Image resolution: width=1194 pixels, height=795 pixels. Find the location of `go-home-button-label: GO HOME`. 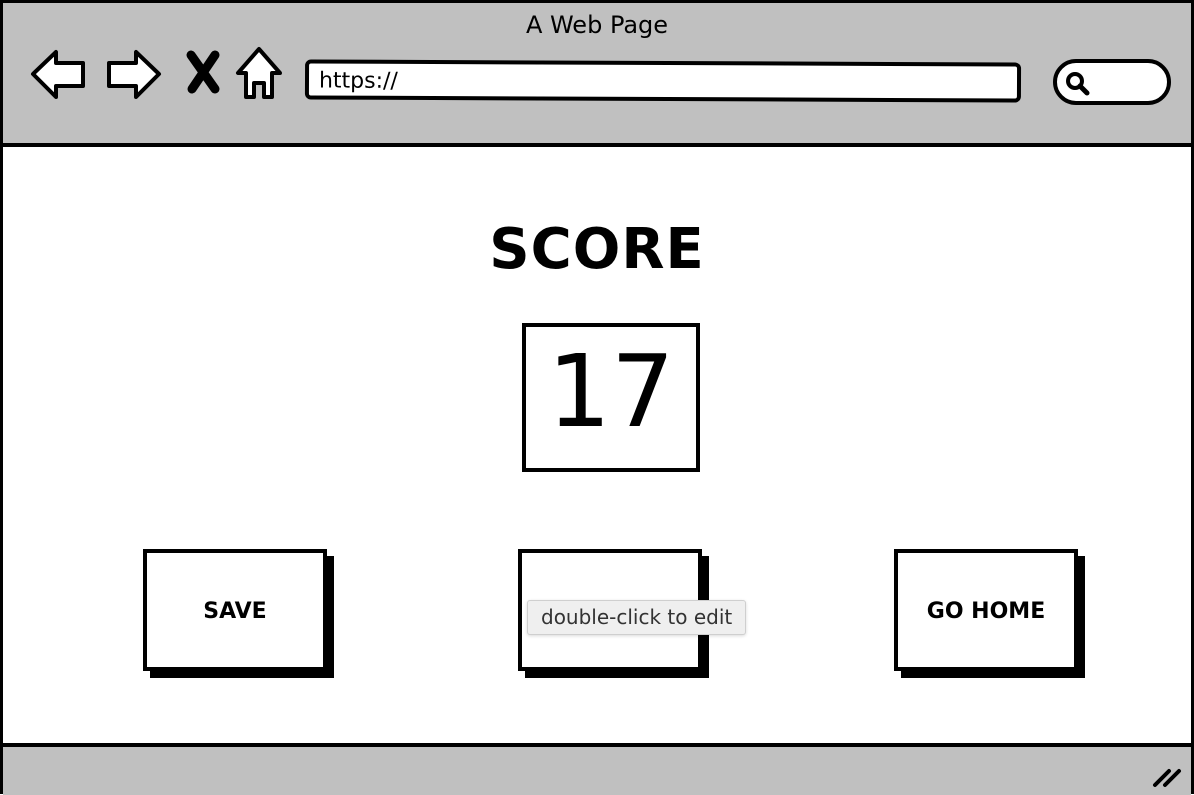

go-home-button-label: GO HOME is located at coordinates (986, 611).